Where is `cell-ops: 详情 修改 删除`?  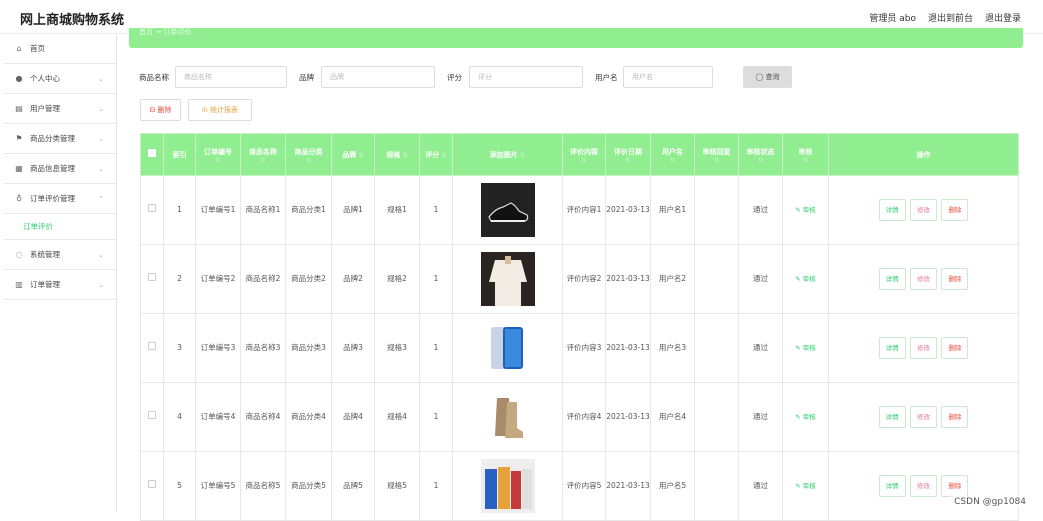 cell-ops: 详情 修改 删除 is located at coordinates (924, 348).